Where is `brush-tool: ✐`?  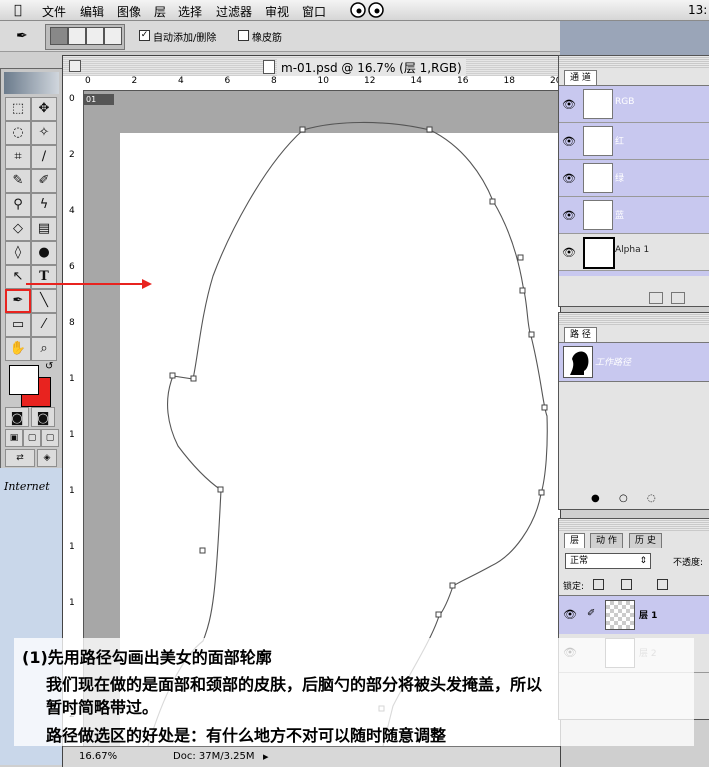
brush-tool: ✐ is located at coordinates (44, 181).